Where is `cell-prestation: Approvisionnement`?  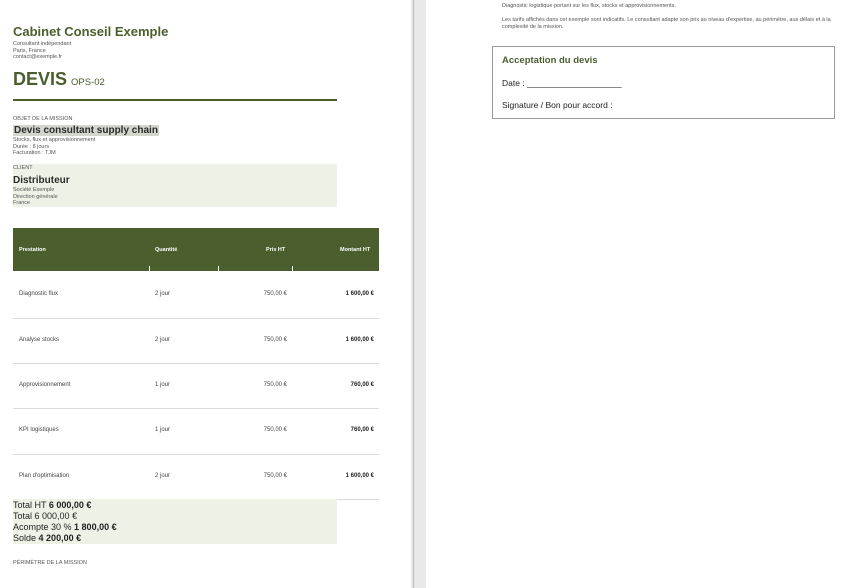
cell-prestation: Approvisionnement is located at coordinates (45, 385).